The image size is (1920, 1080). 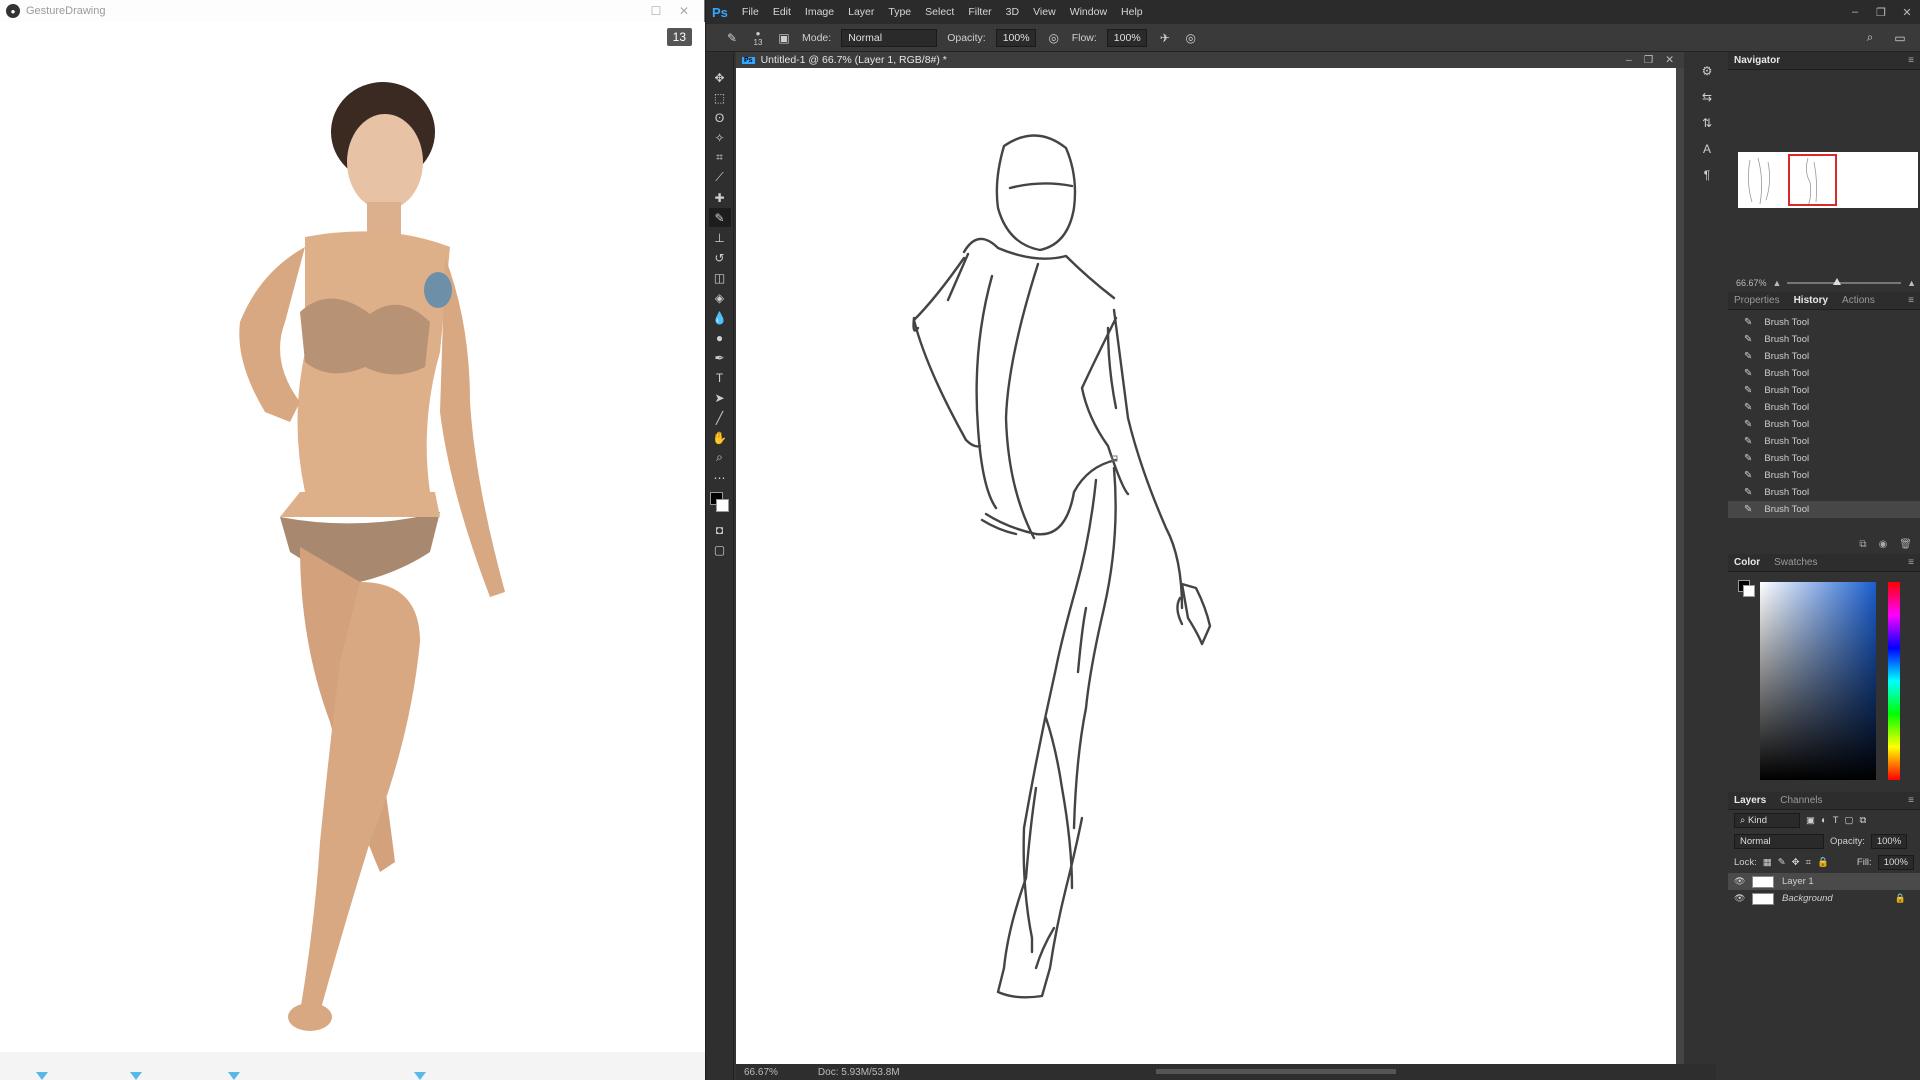 What do you see at coordinates (722, 505) in the screenshot?
I see `background-color-swatch` at bounding box center [722, 505].